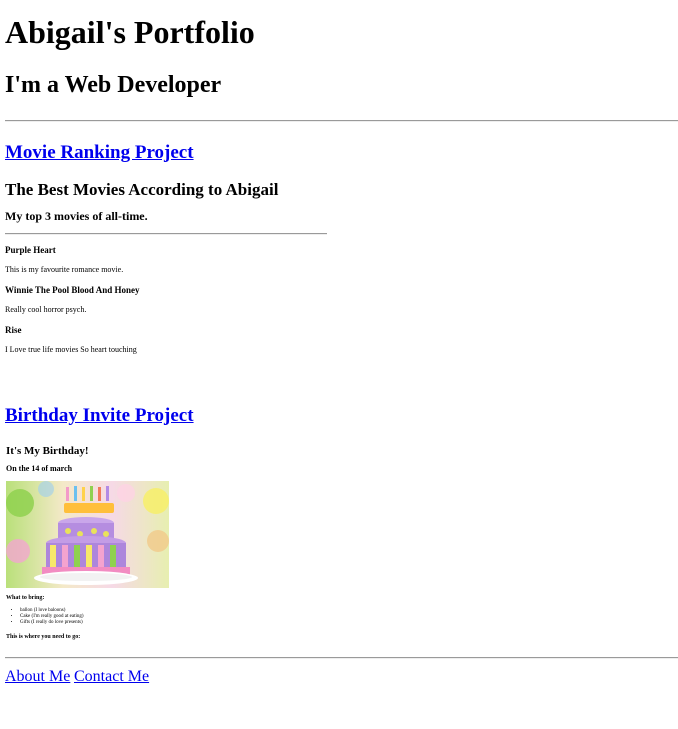  Describe the element at coordinates (25, 598) in the screenshot. I see `bring-heading: What to bring:` at that location.